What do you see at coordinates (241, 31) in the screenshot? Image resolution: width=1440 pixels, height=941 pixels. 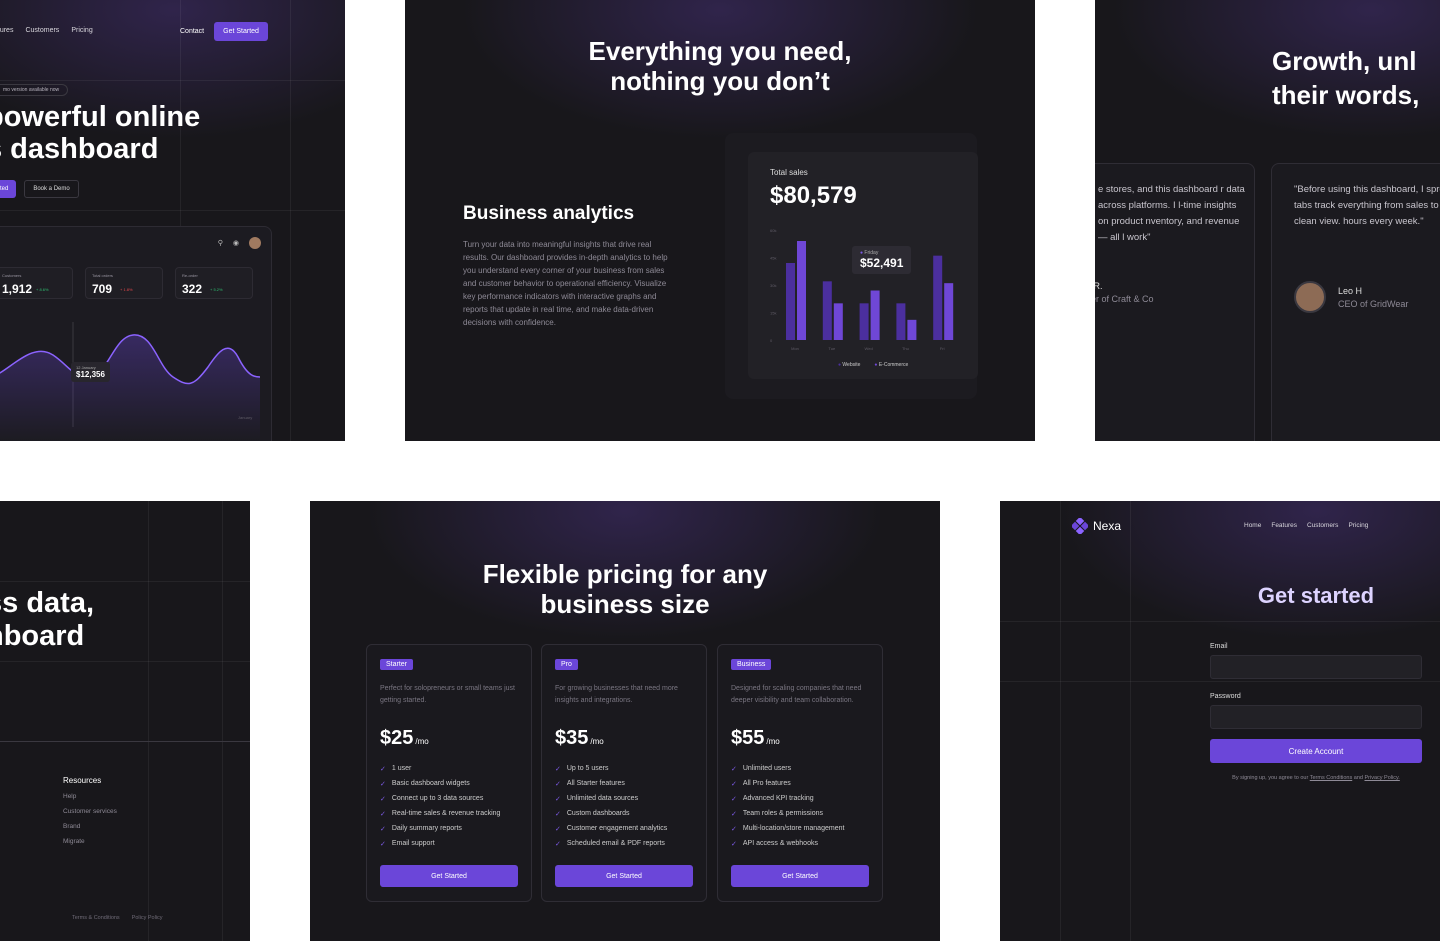 I see `get-started-button: Get Started` at bounding box center [241, 31].